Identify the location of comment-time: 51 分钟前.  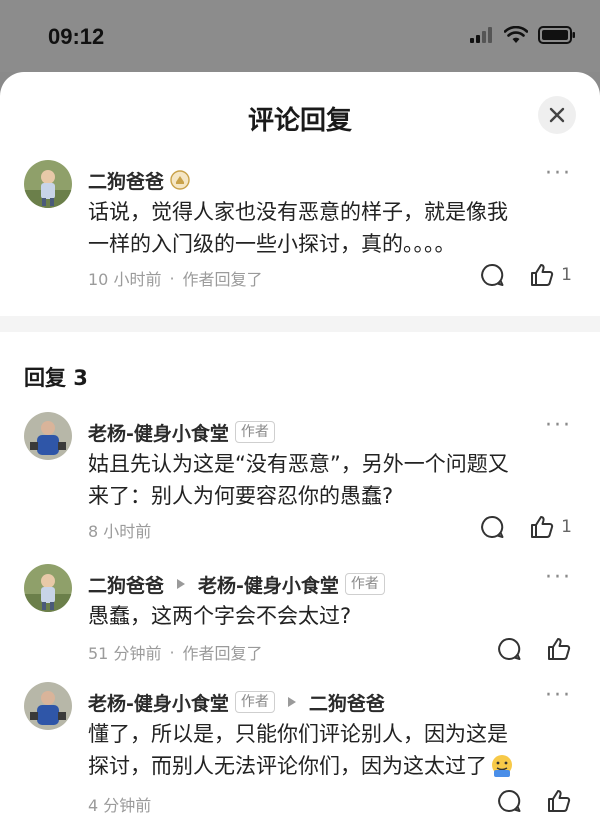
(125, 653).